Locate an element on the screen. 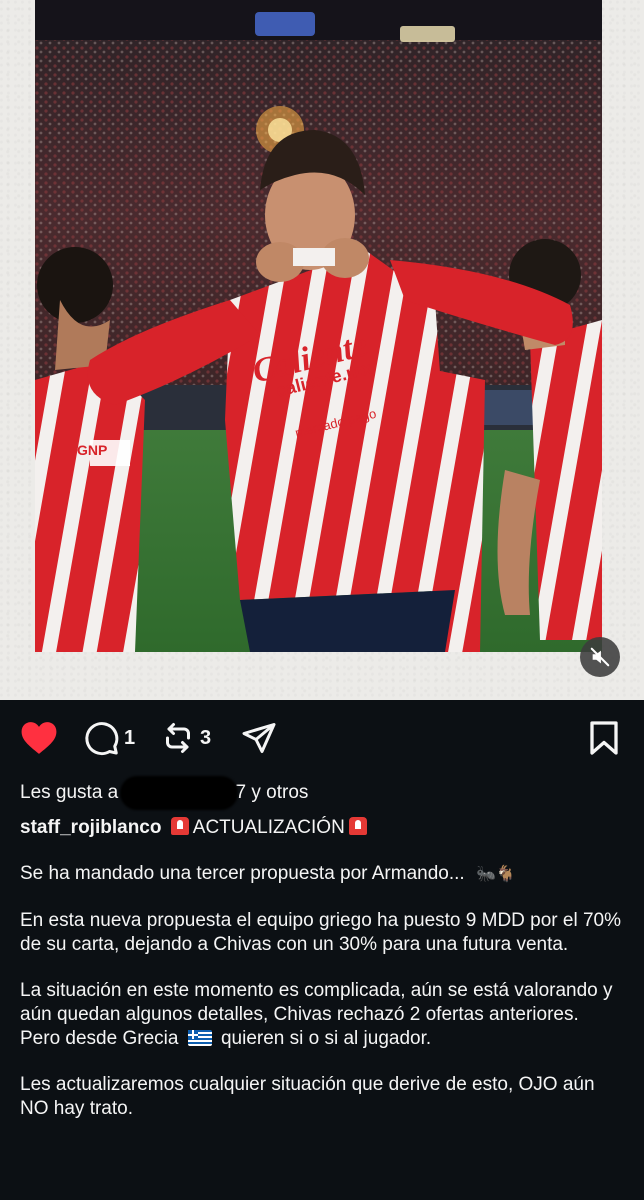  share-button is located at coordinates (259, 738).